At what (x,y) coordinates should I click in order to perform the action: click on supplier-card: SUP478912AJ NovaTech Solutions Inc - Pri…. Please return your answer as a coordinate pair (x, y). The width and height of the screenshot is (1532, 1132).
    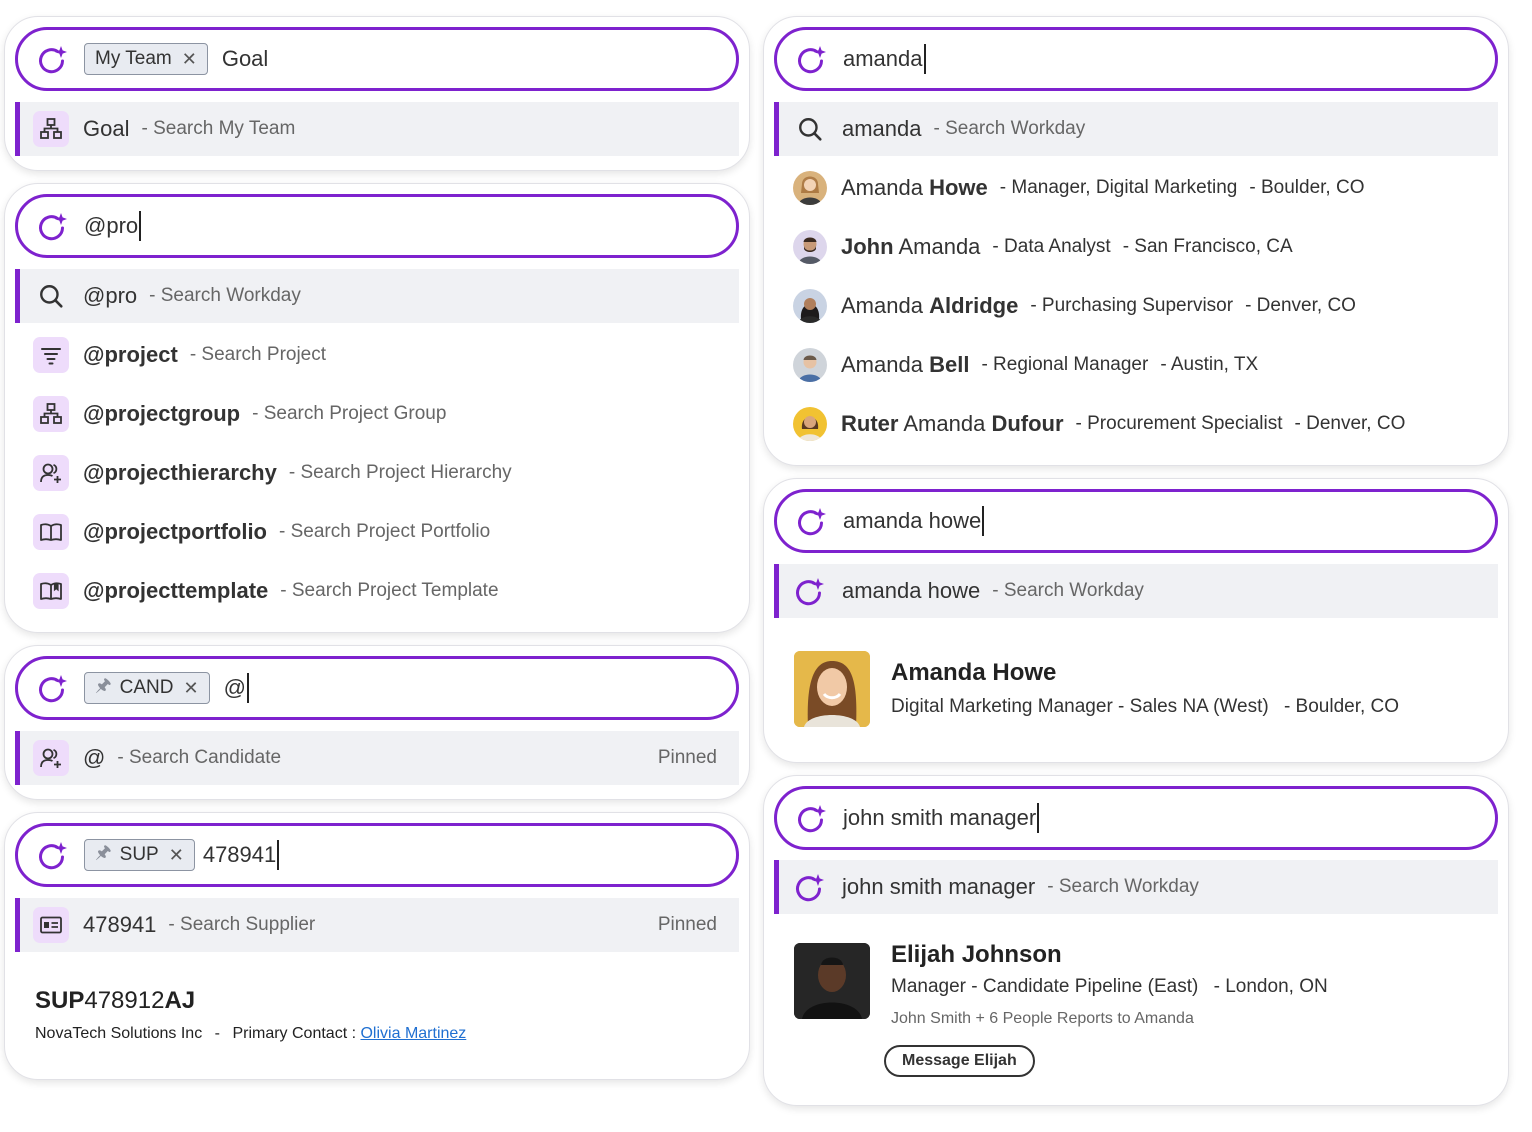
    Looking at the image, I should click on (250, 1015).